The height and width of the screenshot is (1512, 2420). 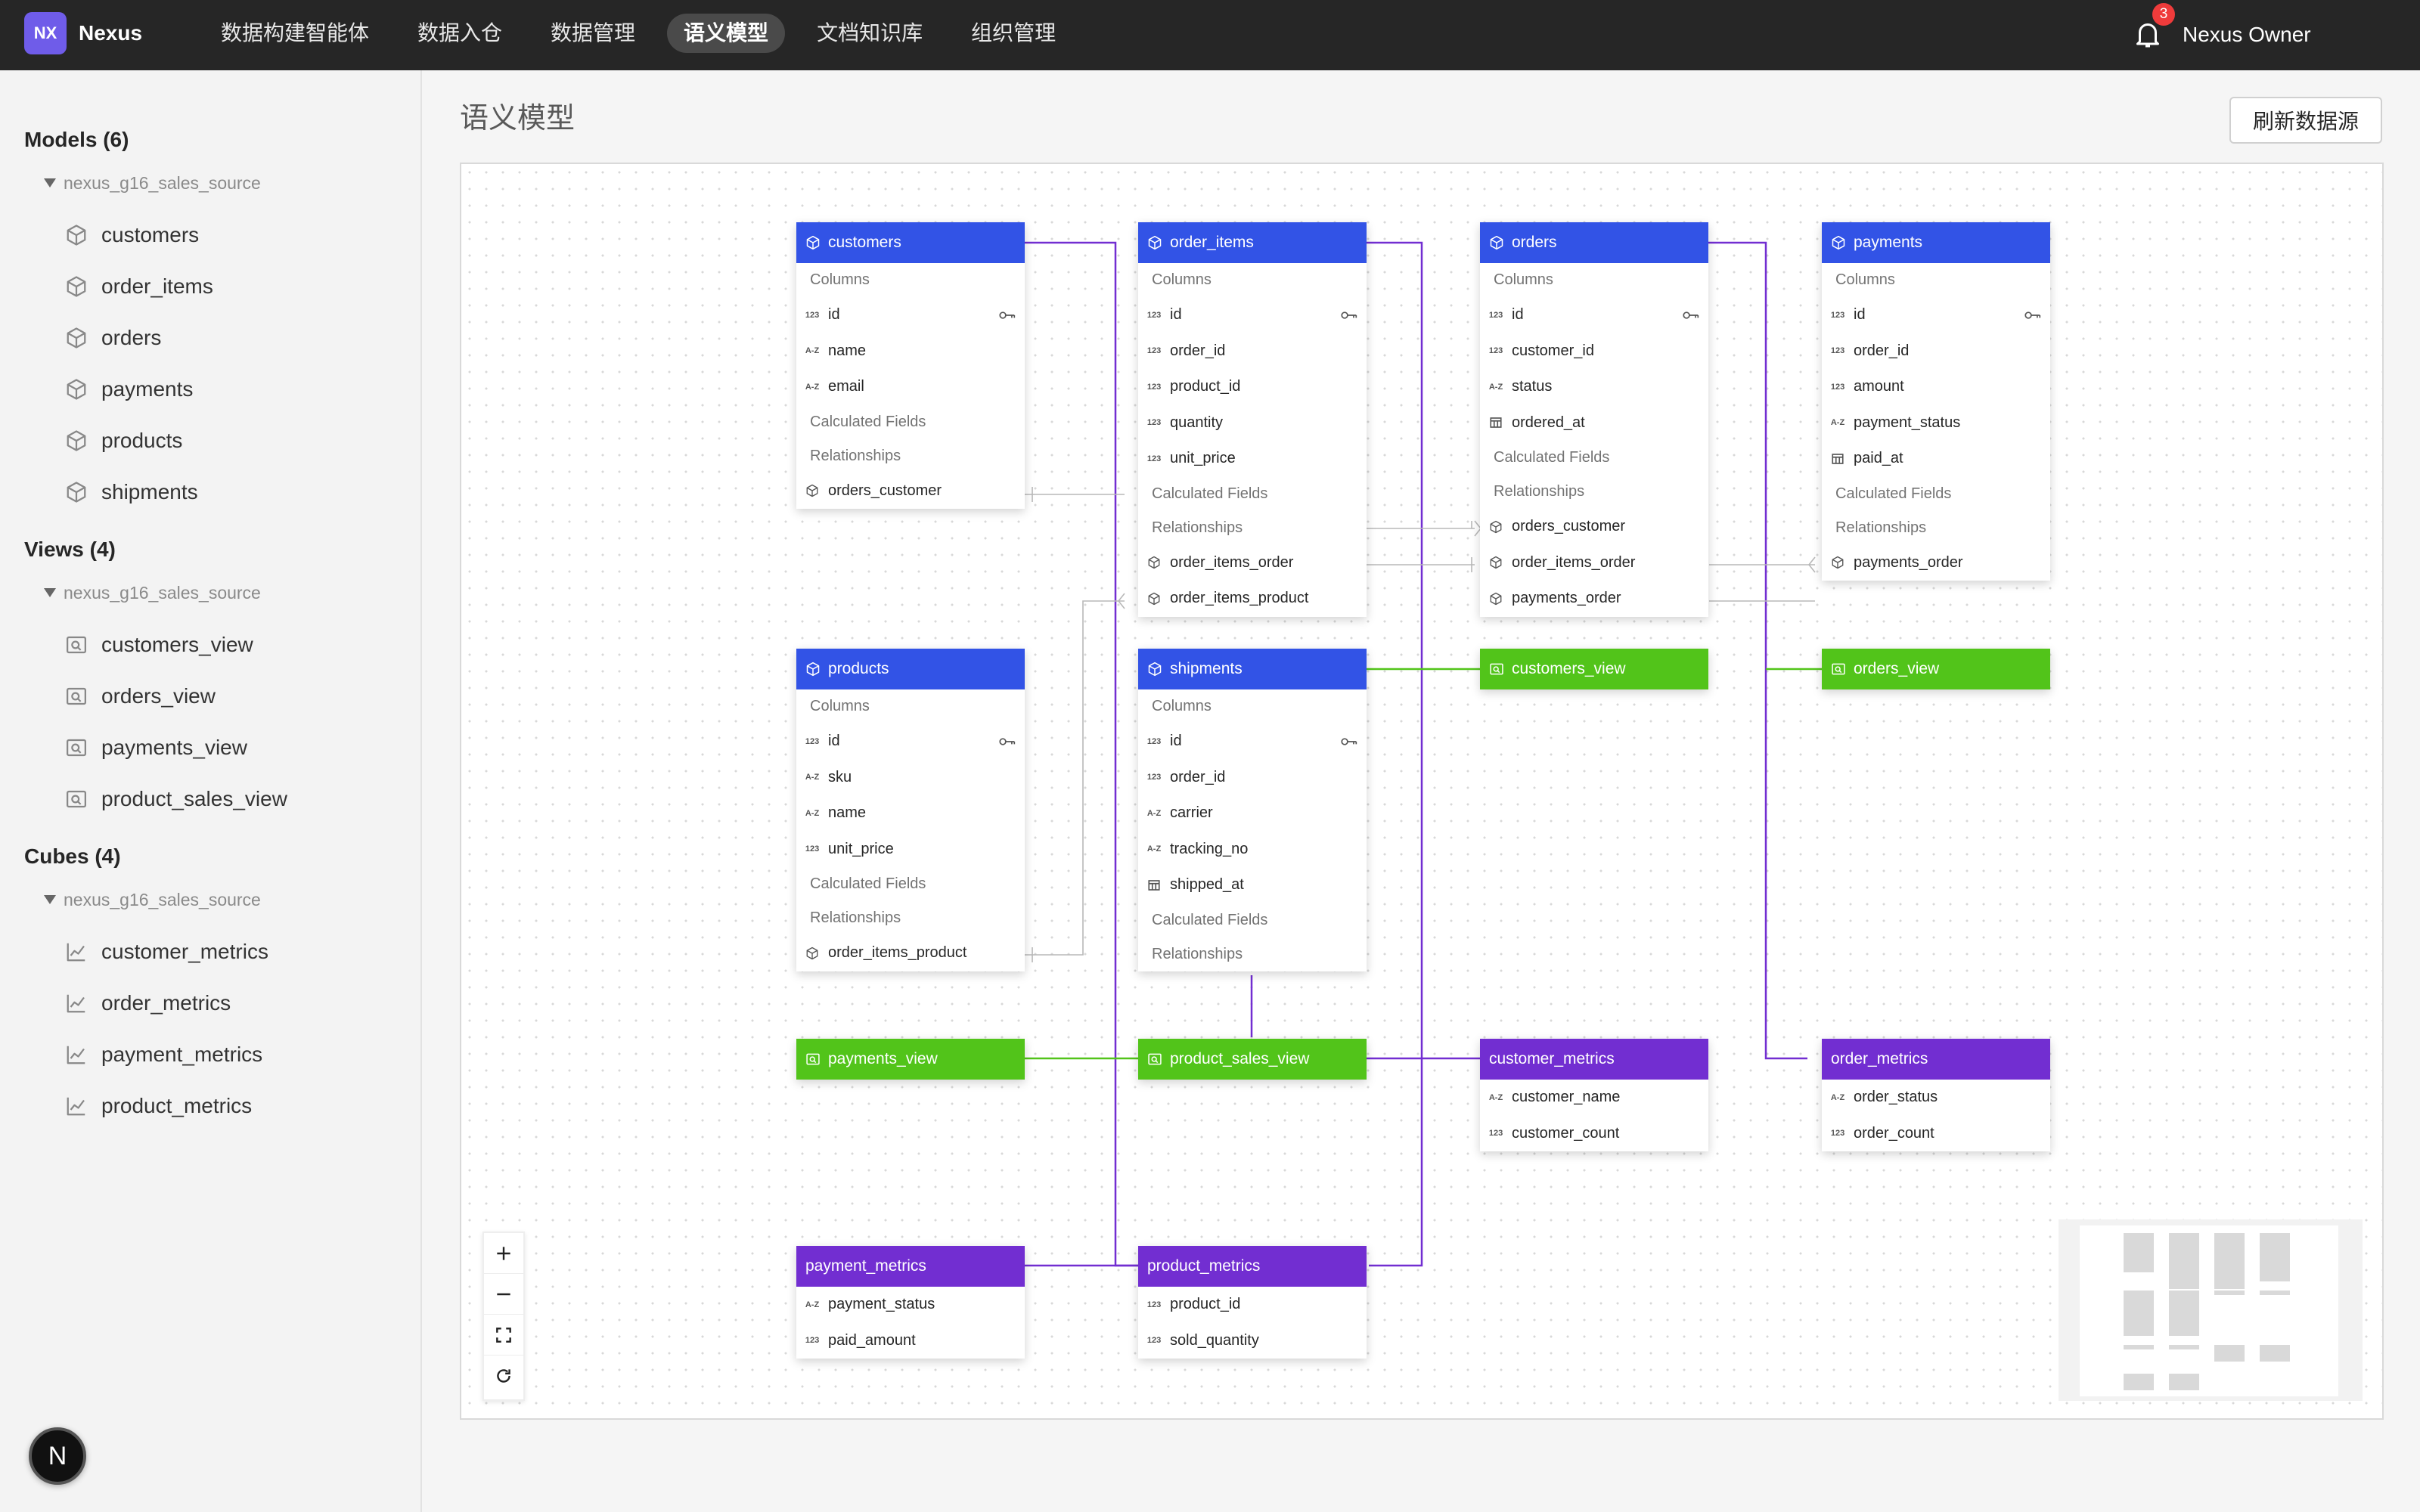 I want to click on node-customers-view: customers_view, so click(x=1594, y=669).